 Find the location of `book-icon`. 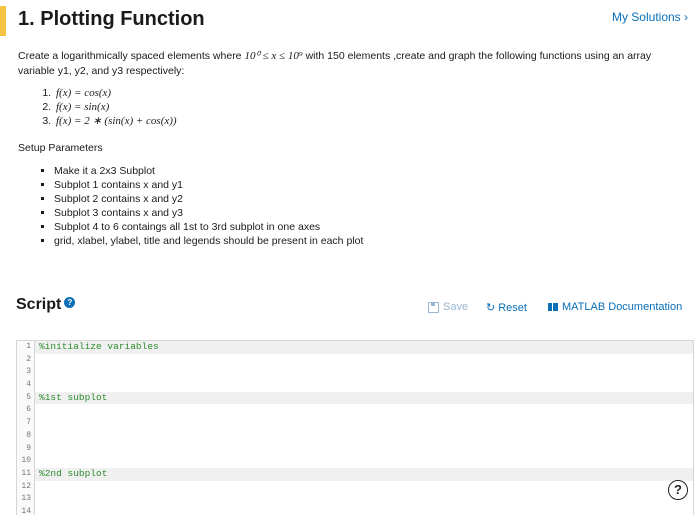

book-icon is located at coordinates (553, 307).